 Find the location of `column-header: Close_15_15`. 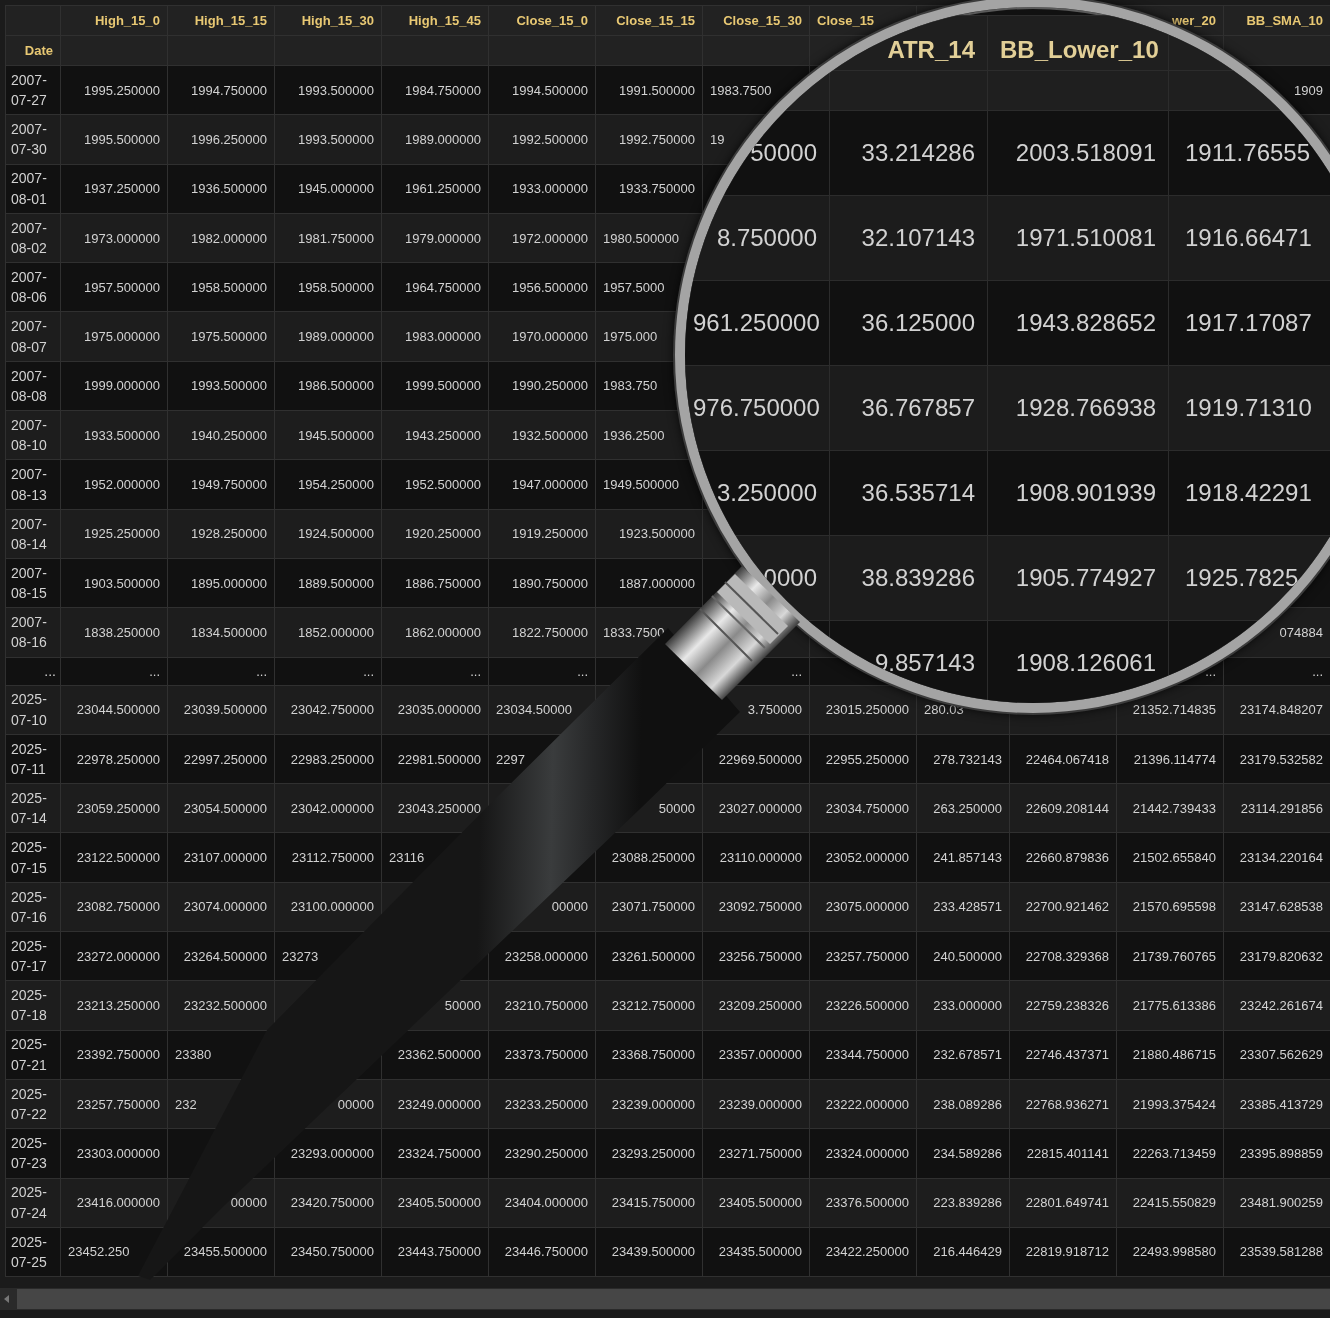

column-header: Close_15_15 is located at coordinates (649, 20).